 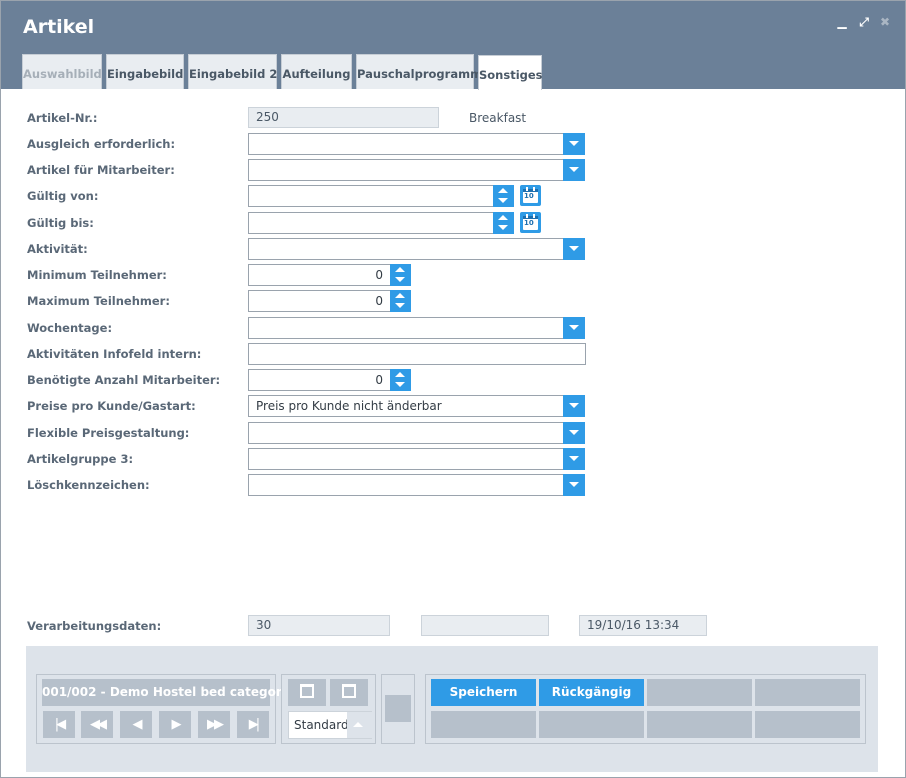 I want to click on gueltig-bis-input, so click(x=381, y=223).